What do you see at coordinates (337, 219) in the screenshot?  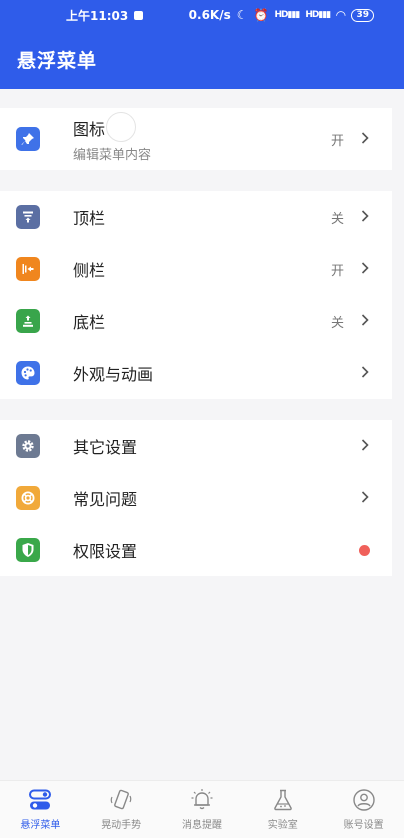 I see `row-top-bar-status: 关` at bounding box center [337, 219].